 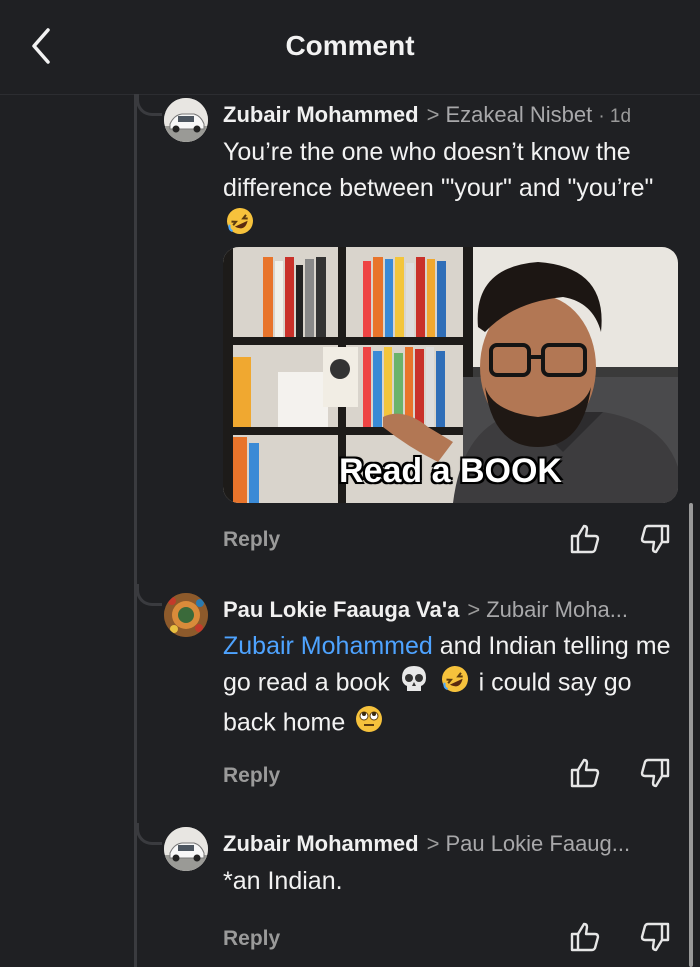 I want to click on author-name: Pau Lokie Faauga Va'a, so click(x=341, y=609).